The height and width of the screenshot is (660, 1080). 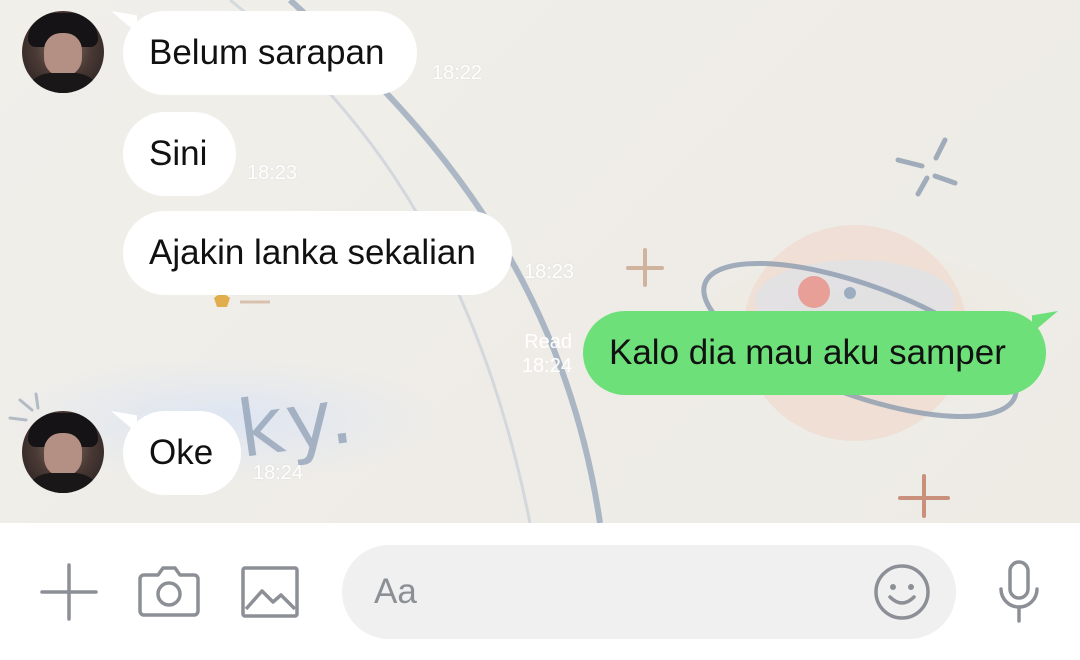 I want to click on wallpaper-text: ky., so click(x=298, y=423).